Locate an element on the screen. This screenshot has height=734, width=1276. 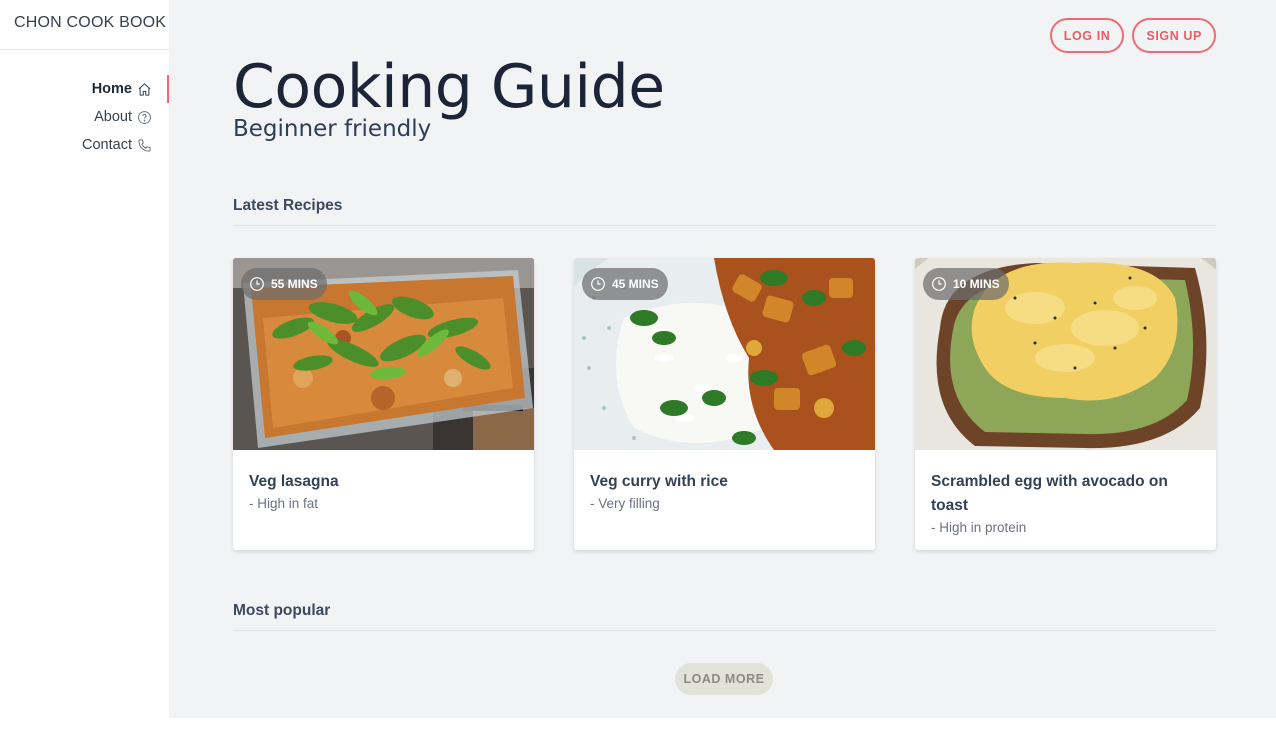
auth-buttons: LOG IN SIGN UP is located at coordinates (1132, 35).